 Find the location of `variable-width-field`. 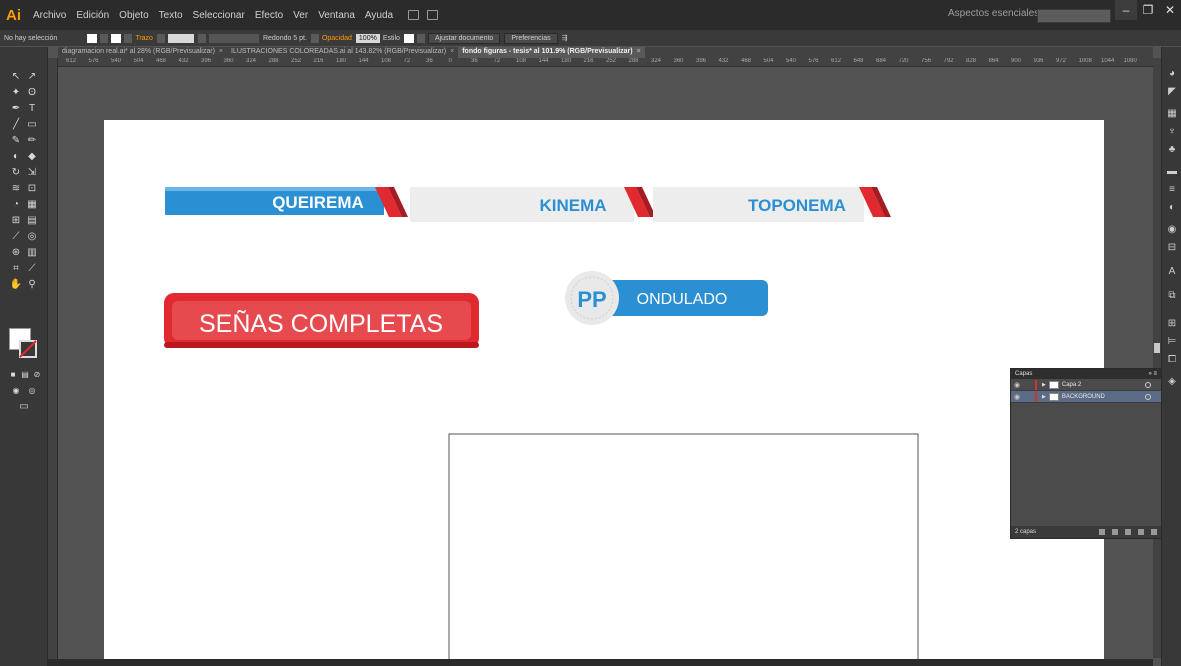

variable-width-field is located at coordinates (233, 38).